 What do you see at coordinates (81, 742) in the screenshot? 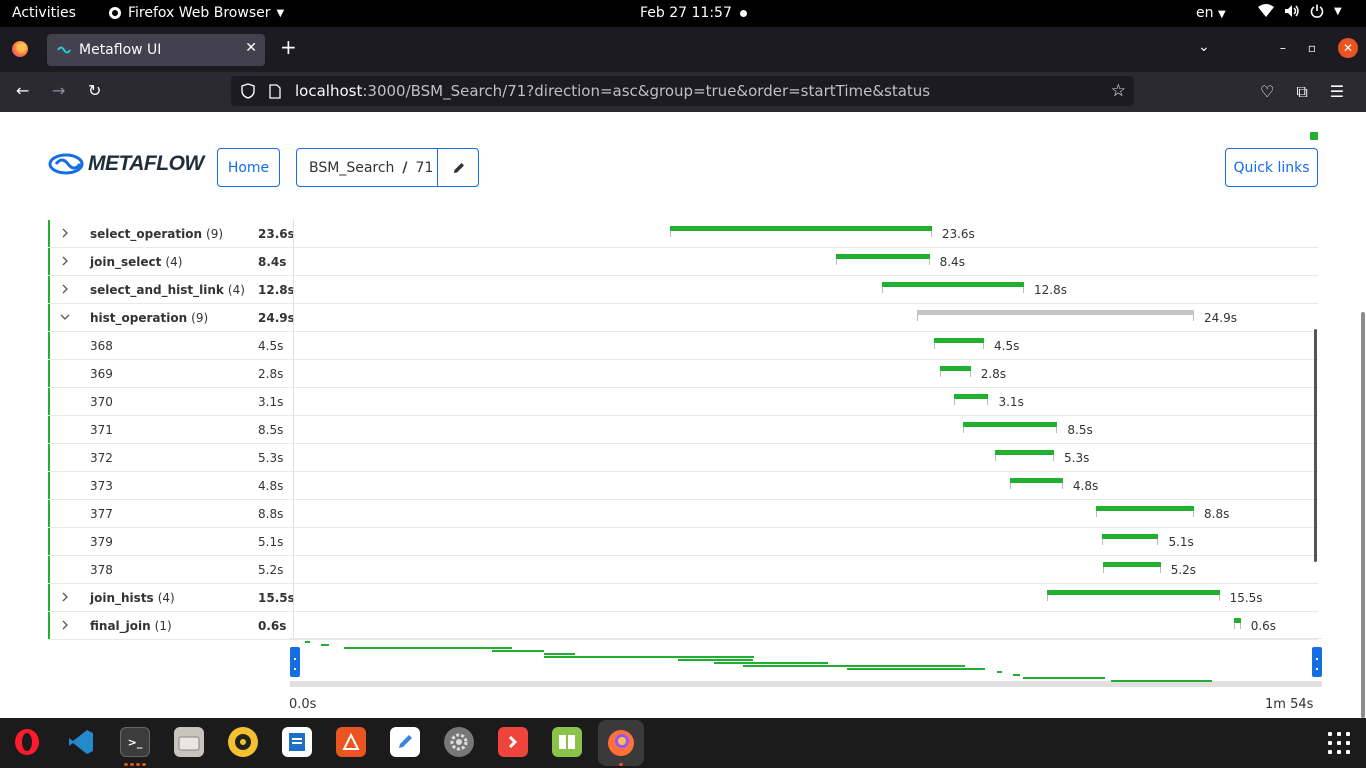
I see `vscode-icon` at bounding box center [81, 742].